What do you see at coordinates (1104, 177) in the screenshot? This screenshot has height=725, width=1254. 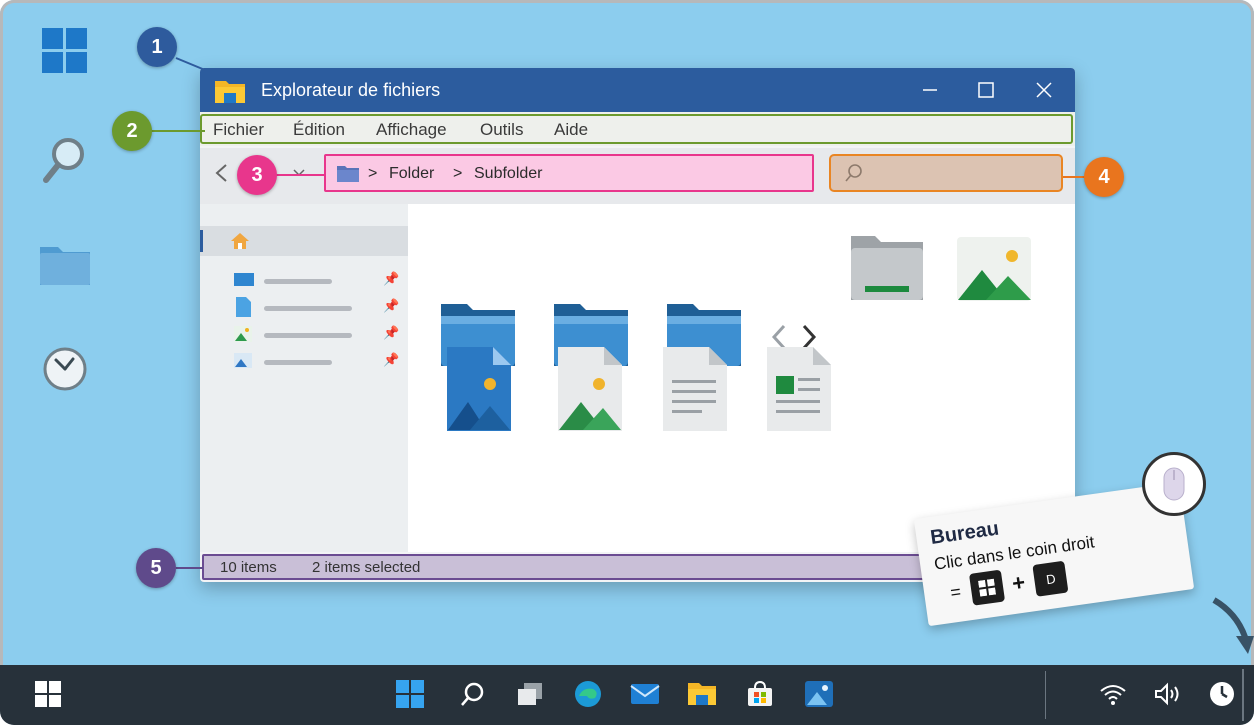 I see `callout-badge-4: 4` at bounding box center [1104, 177].